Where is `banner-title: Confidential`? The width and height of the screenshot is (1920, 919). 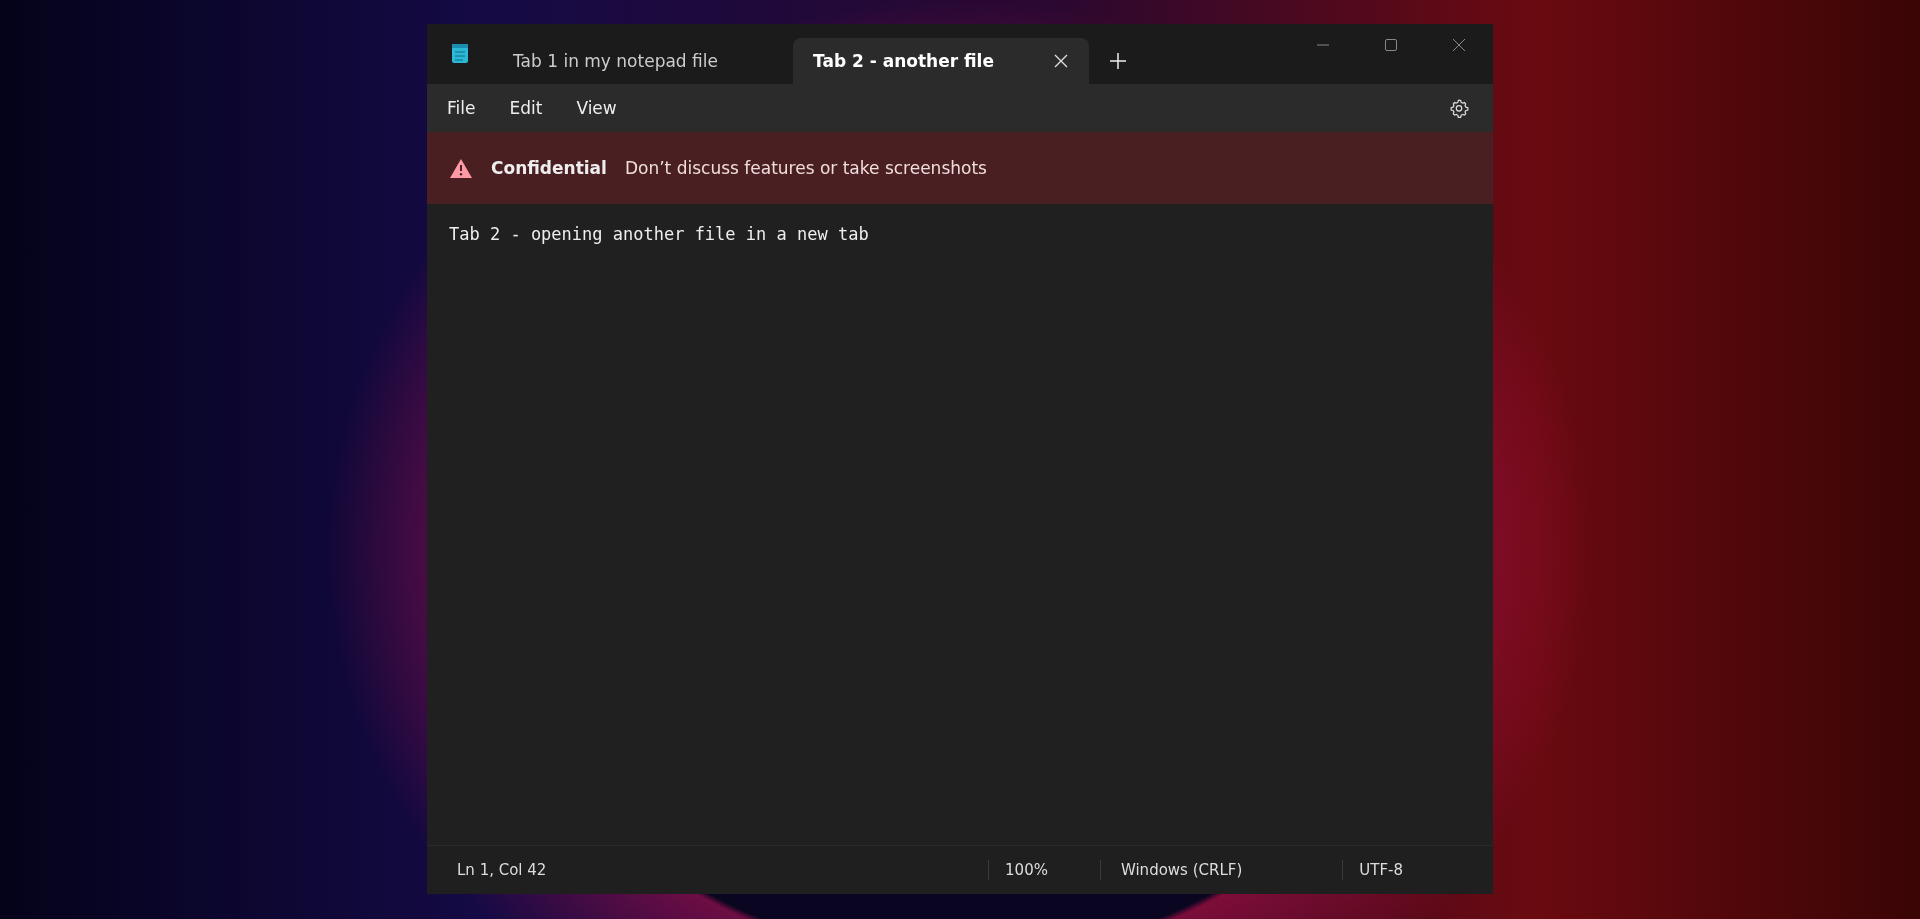
banner-title: Confidential is located at coordinates (549, 168).